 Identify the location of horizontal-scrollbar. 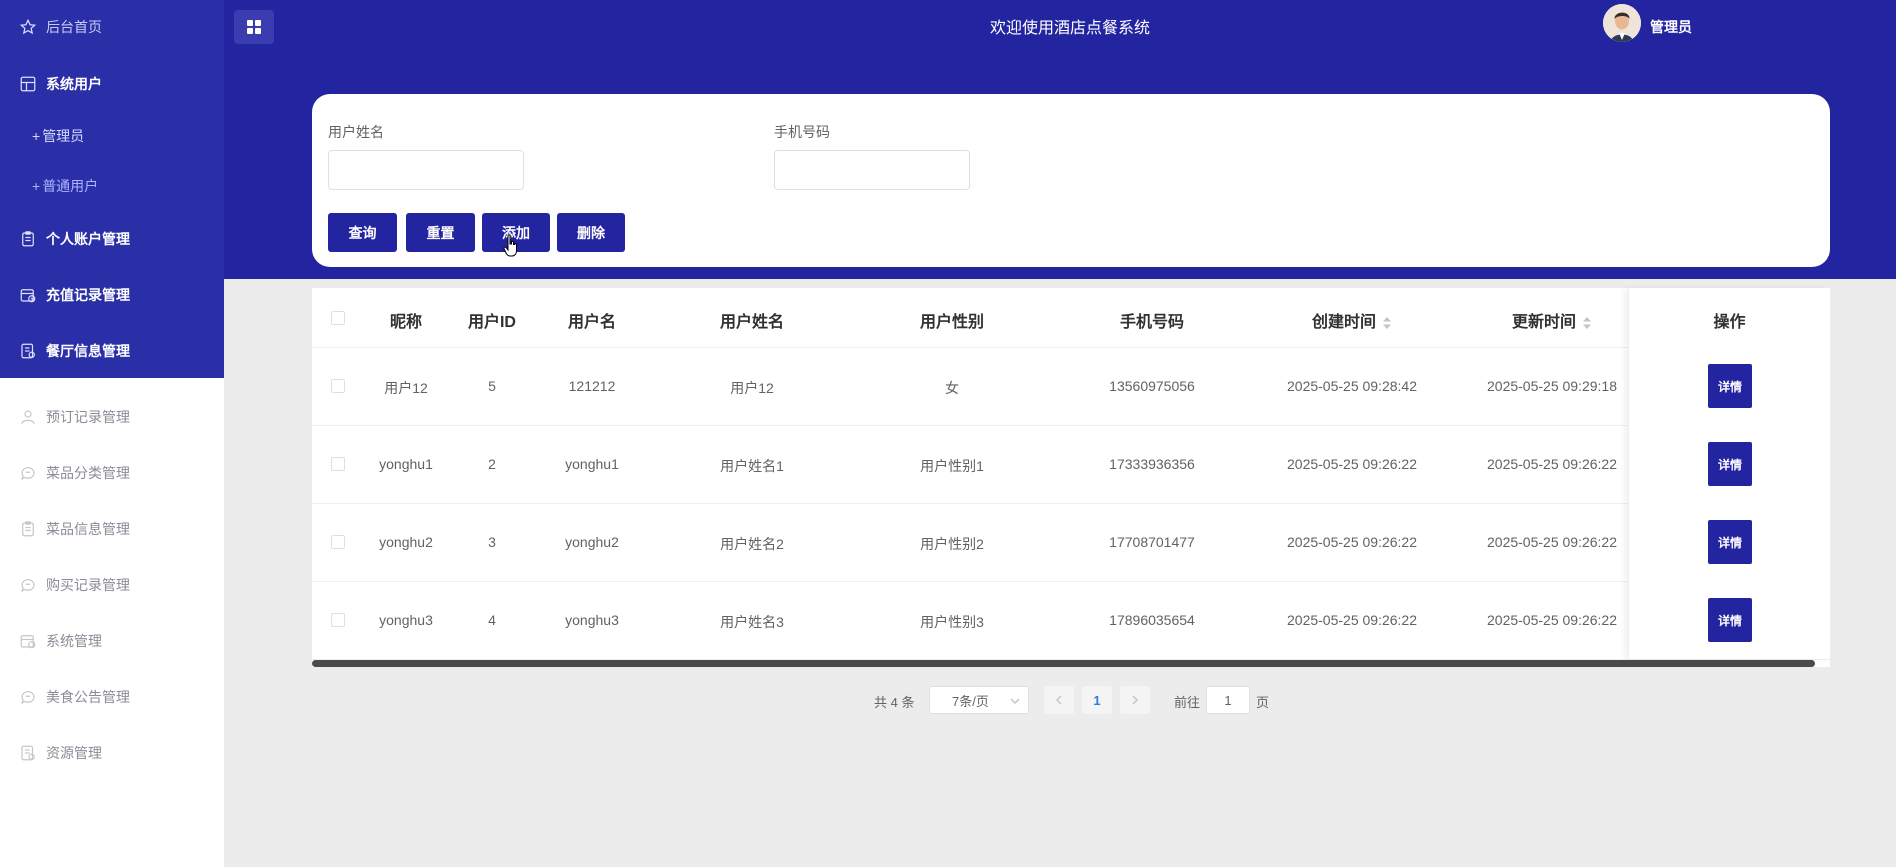
(1063, 663).